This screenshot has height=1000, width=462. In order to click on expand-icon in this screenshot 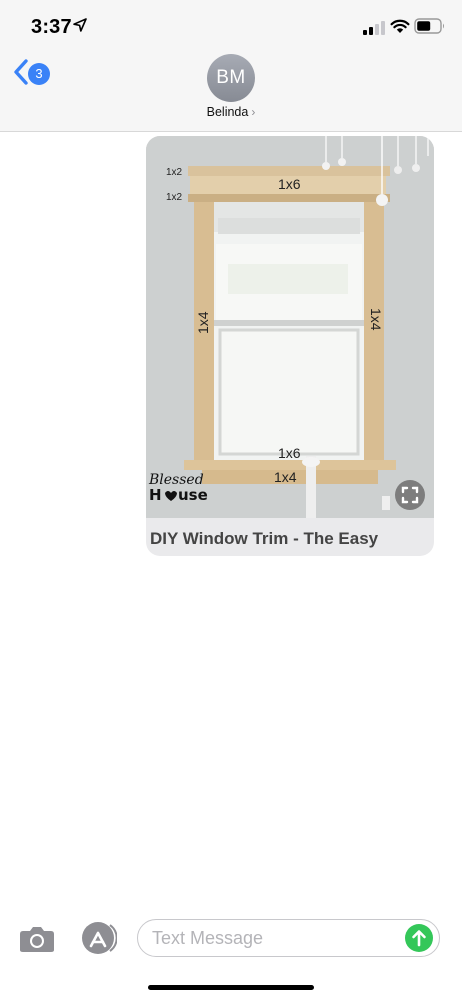, I will do `click(410, 495)`.